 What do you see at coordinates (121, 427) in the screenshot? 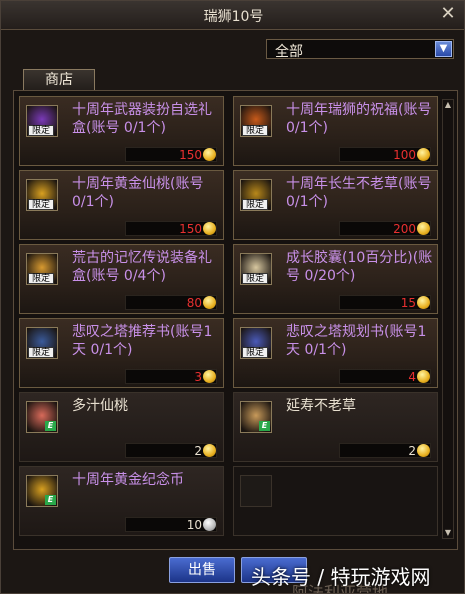
I see `shop-item: E 多汁仙桃 2` at bounding box center [121, 427].